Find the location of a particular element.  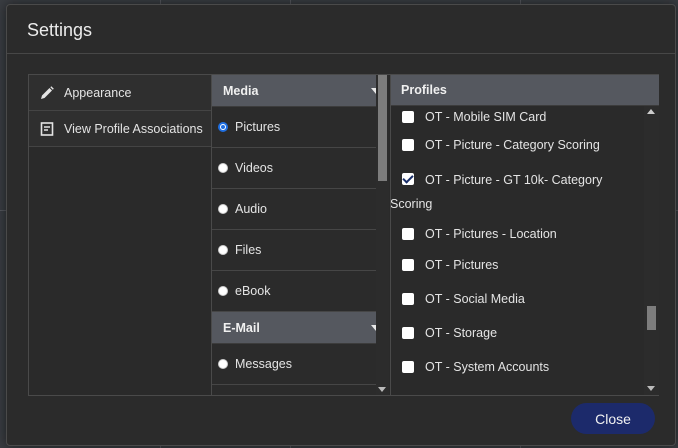

pencil-icon is located at coordinates (47, 93).